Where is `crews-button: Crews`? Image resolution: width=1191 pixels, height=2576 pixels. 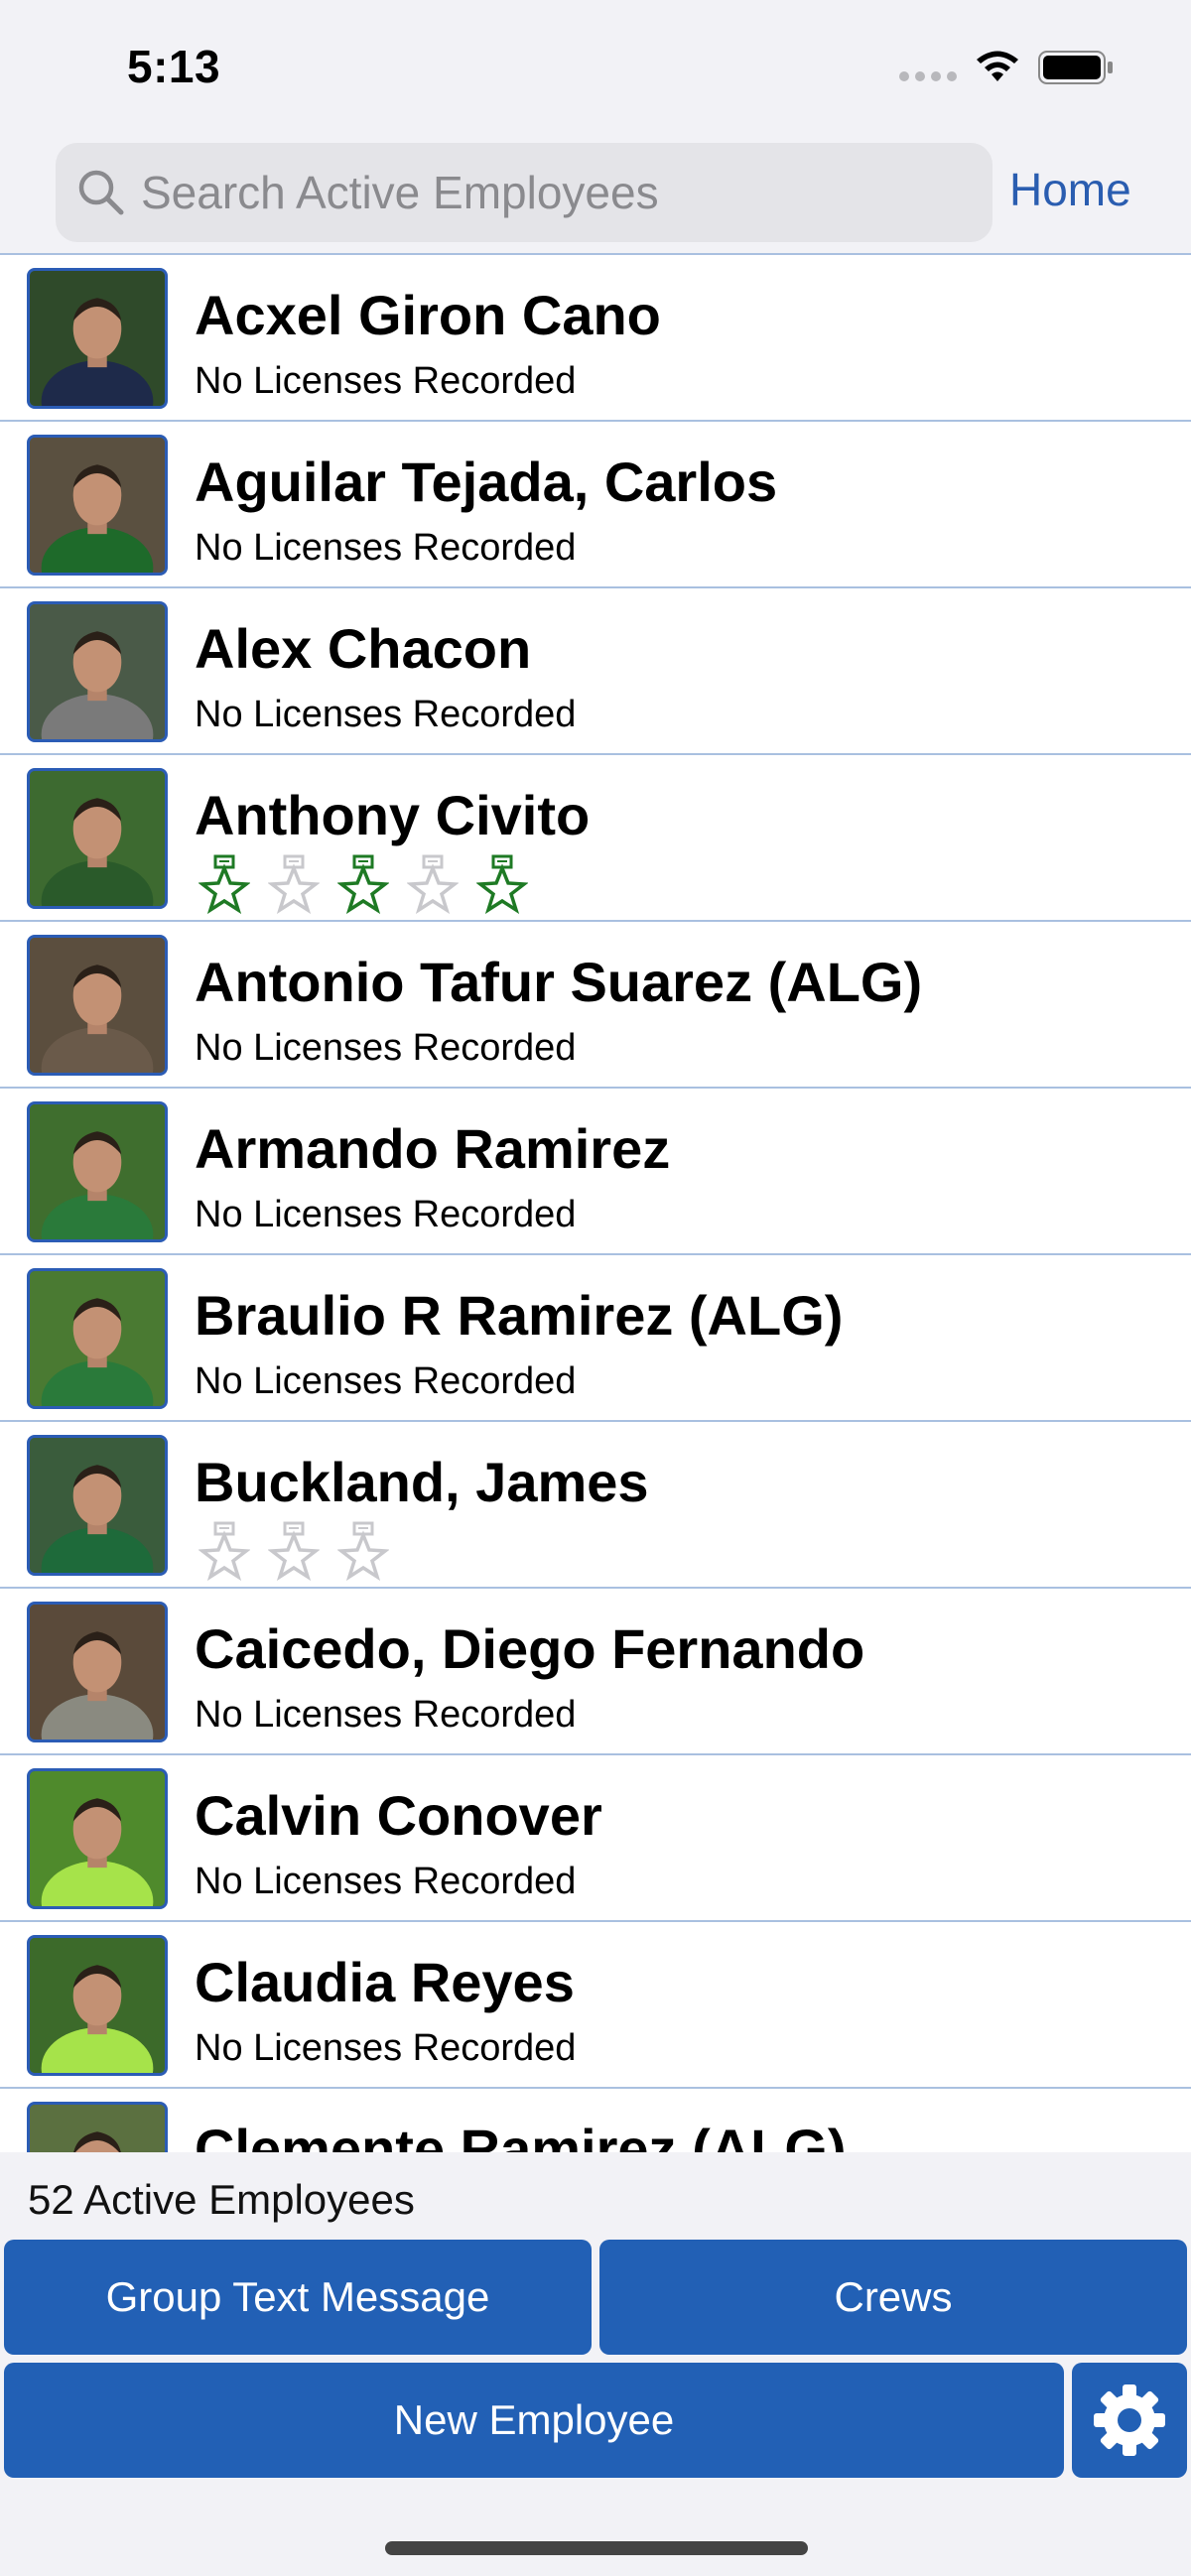 crews-button: Crews is located at coordinates (893, 2298).